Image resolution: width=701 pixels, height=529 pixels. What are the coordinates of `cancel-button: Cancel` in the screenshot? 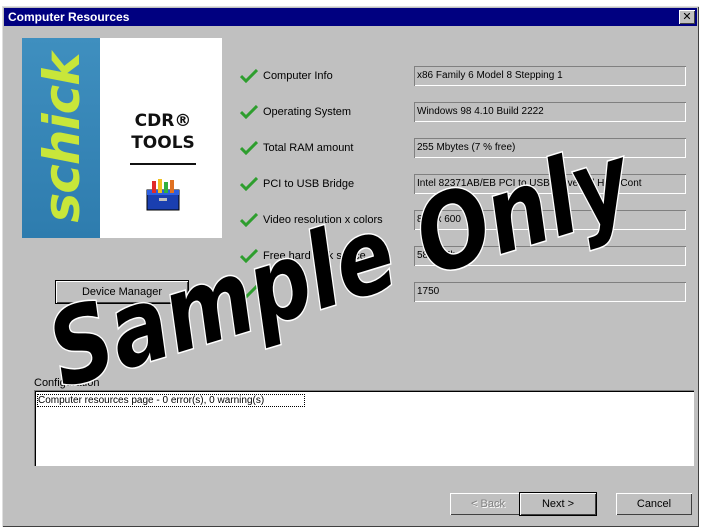 It's located at (654, 504).